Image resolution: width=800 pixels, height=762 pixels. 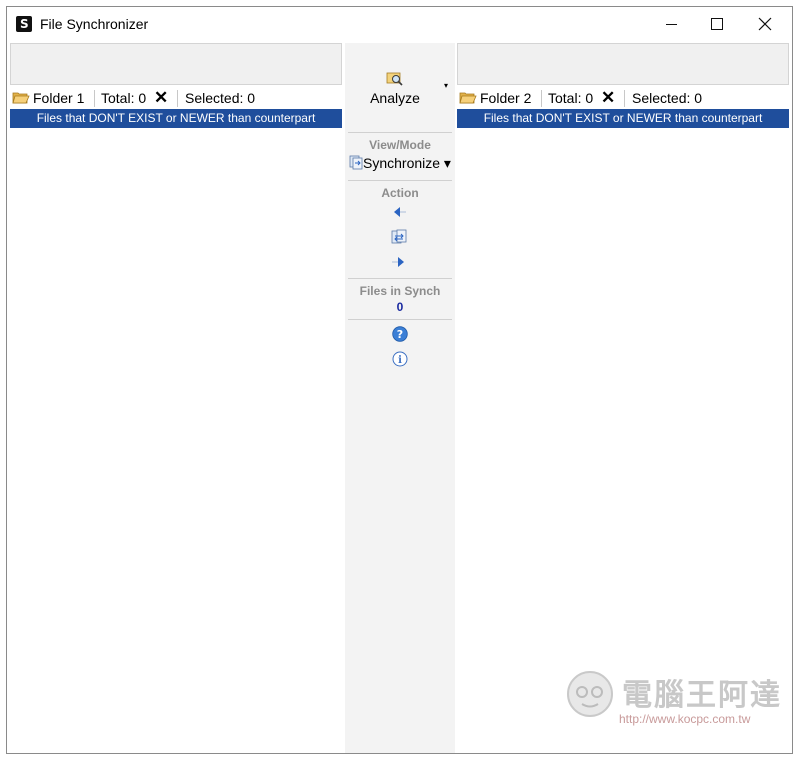 I want to click on close-icon, so click(x=765, y=24).